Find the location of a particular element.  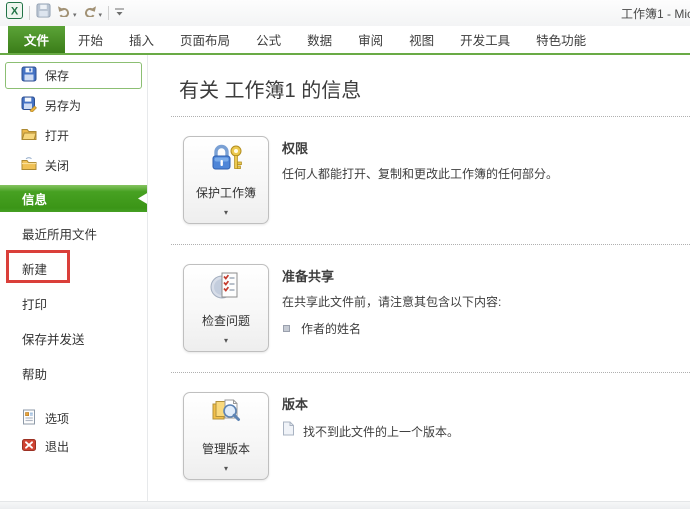

protect-workbook-button: 保护工作簿 is located at coordinates (226, 180).